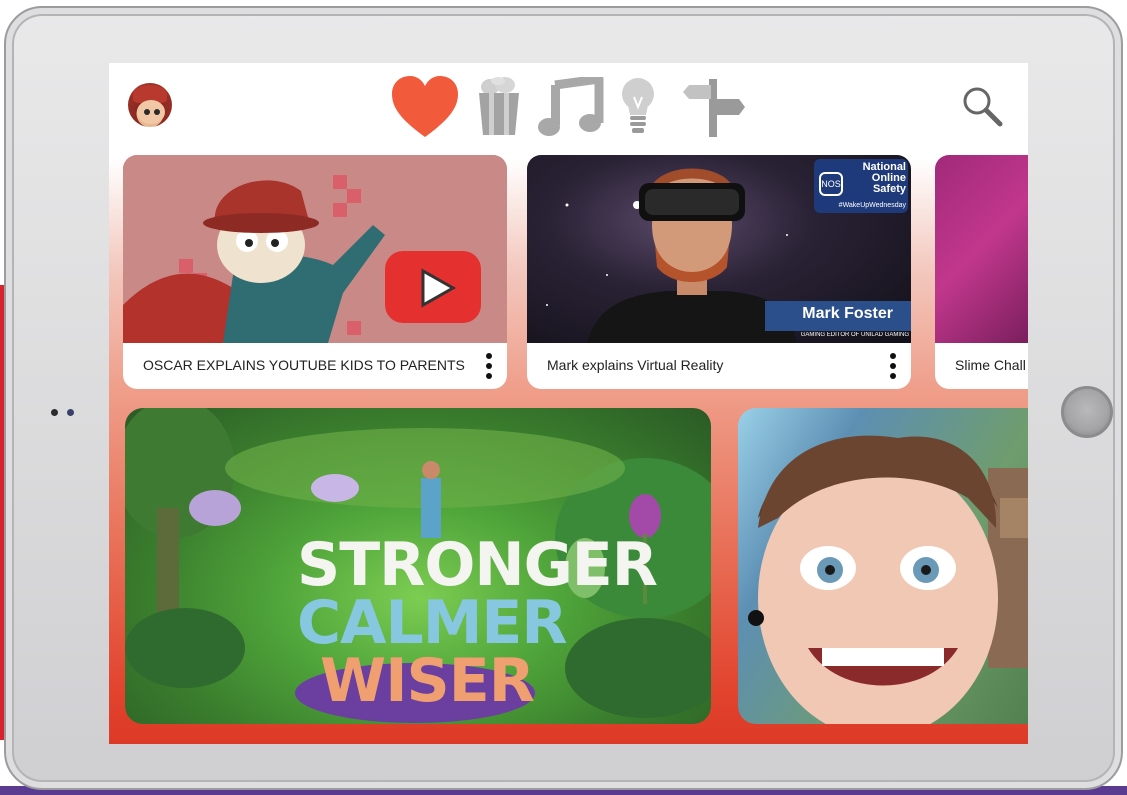  Describe the element at coordinates (854, 335) in the screenshot. I see `presenter-role: GAMING EDITOR OF UNILAD GAMING` at that location.